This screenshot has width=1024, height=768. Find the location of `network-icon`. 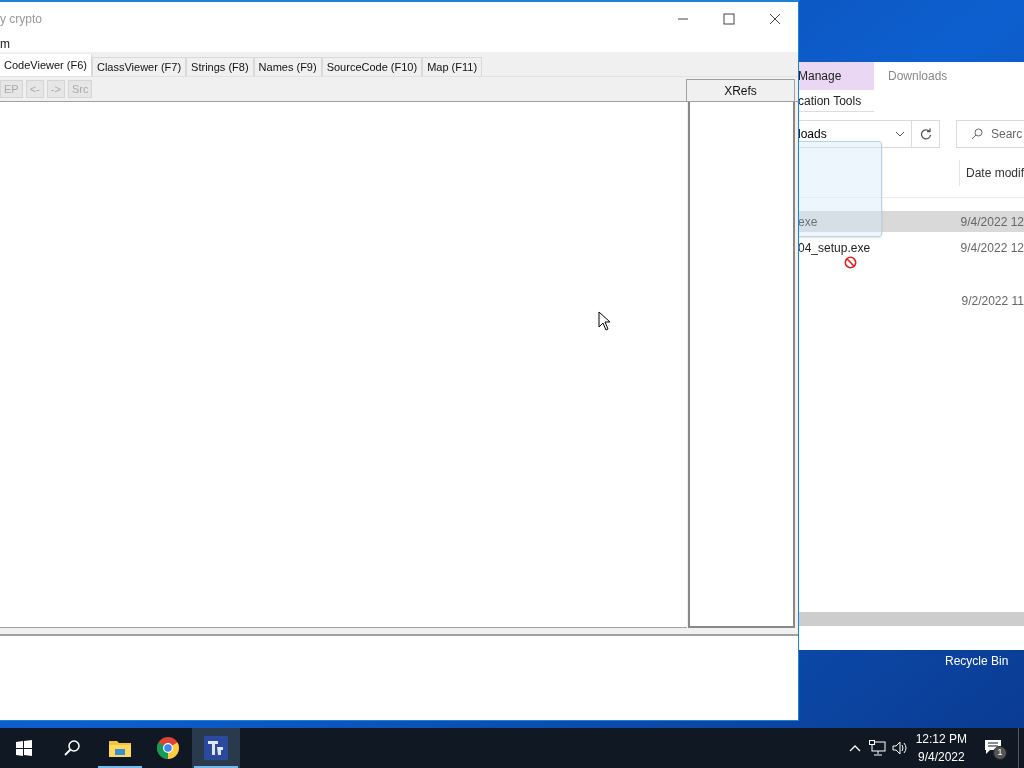

network-icon is located at coordinates (877, 748).